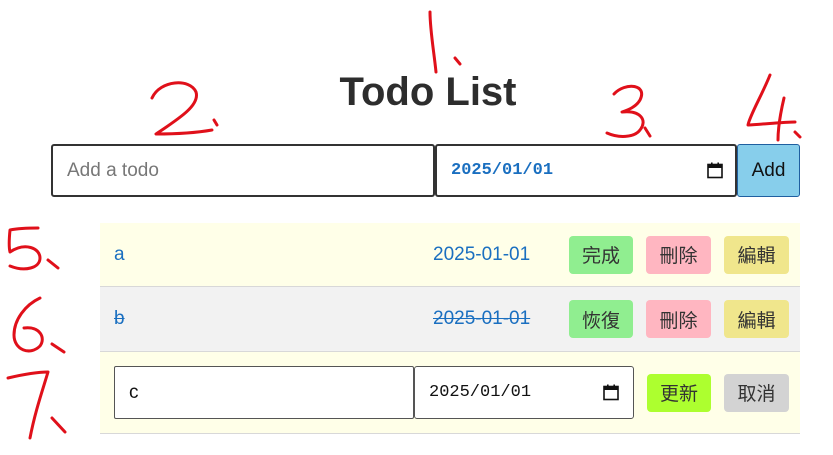  What do you see at coordinates (113, 170) in the screenshot?
I see `add-todo-placeholder: Add a todo` at bounding box center [113, 170].